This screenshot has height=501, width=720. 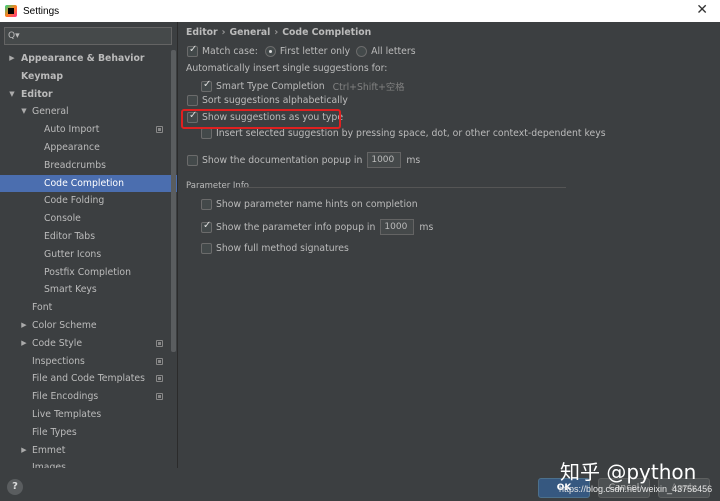 What do you see at coordinates (317, 204) in the screenshot?
I see `param-name-hints-label: Show parameter name hints on completion` at bounding box center [317, 204].